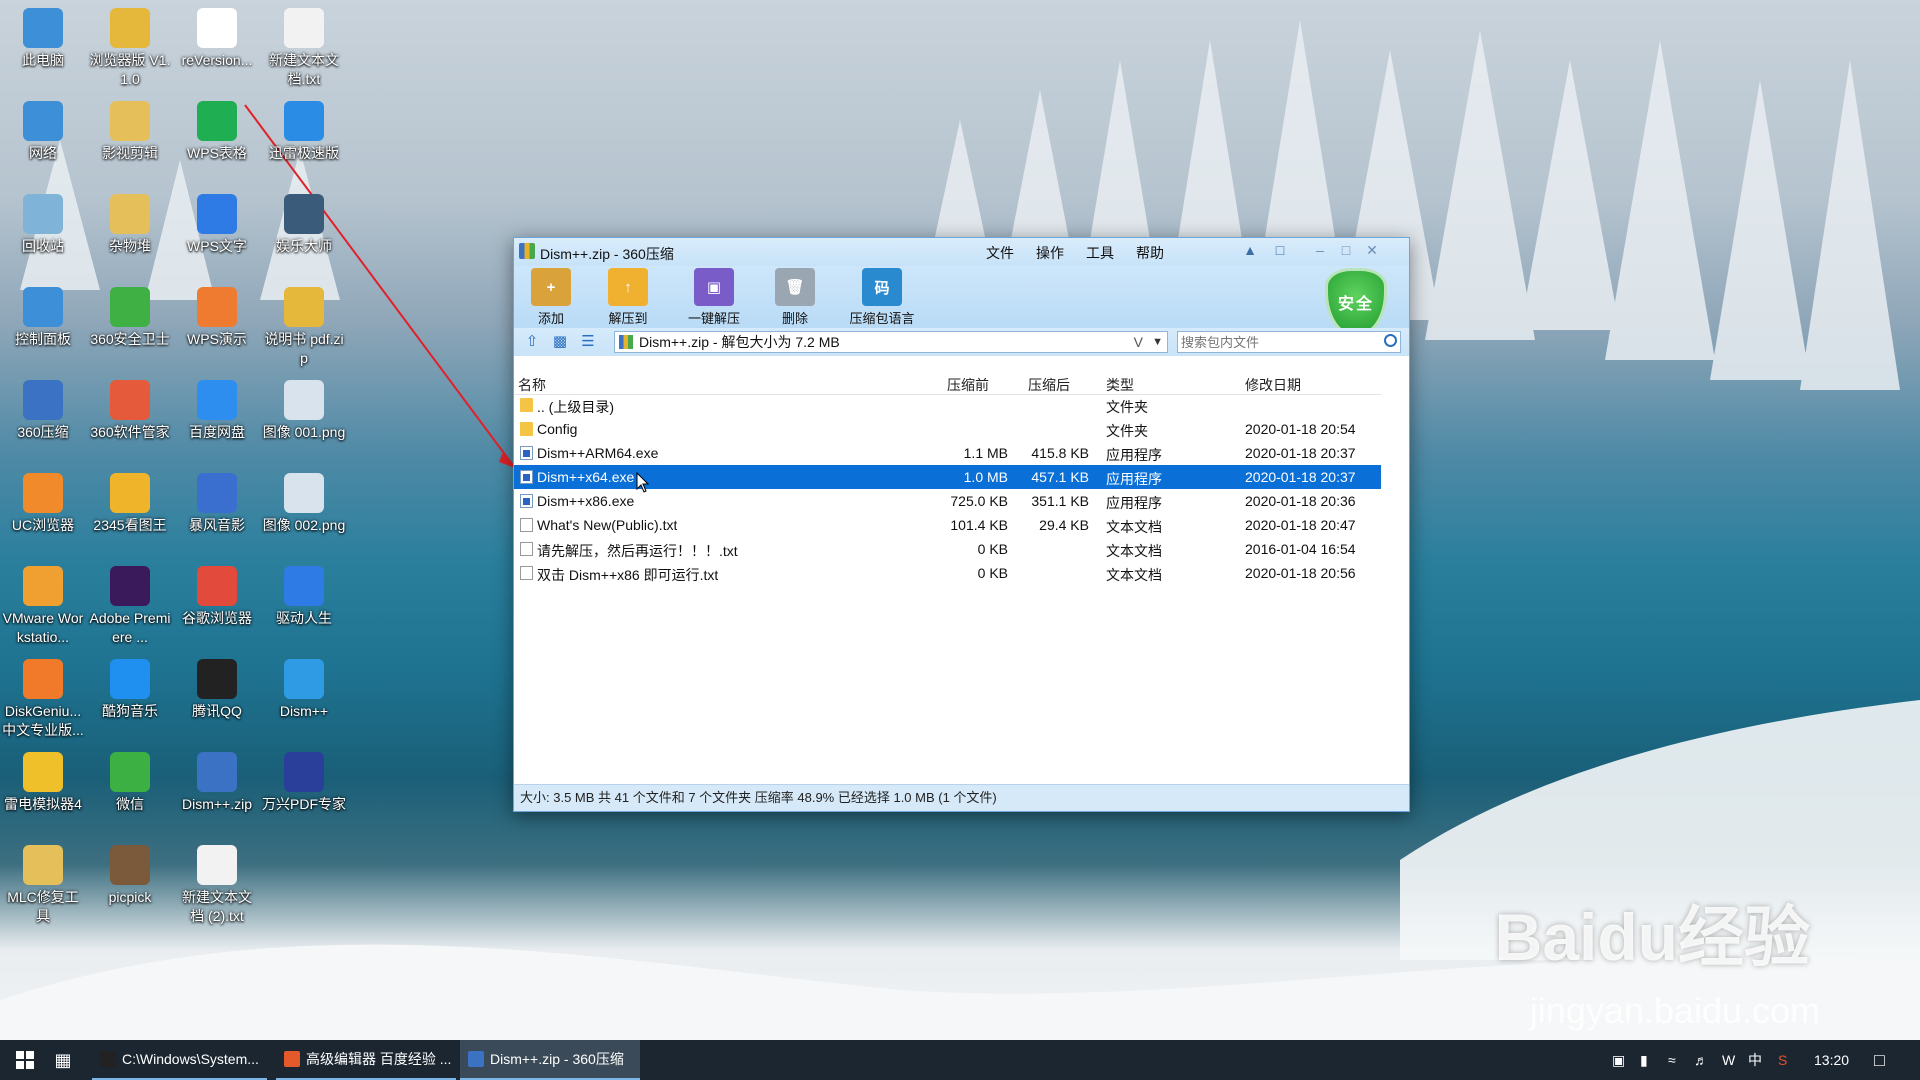 This screenshot has width=1920, height=1080. I want to click on desktop-icon-label: WPS演示, so click(217, 339).